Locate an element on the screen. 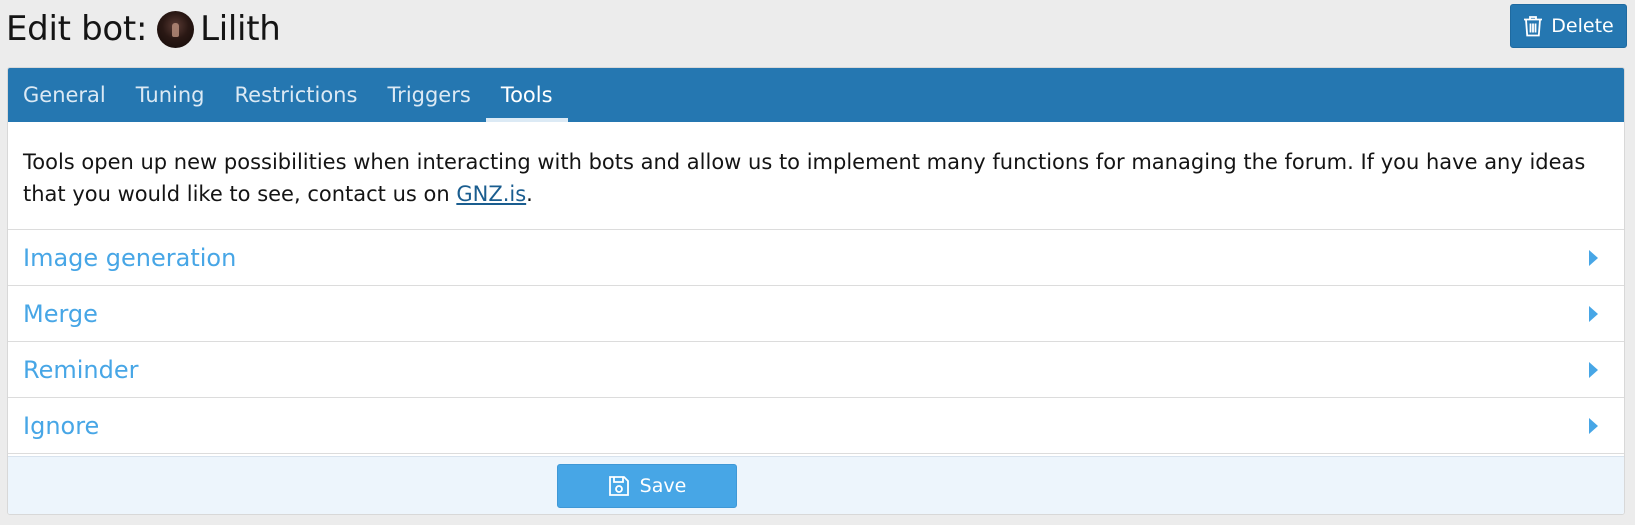 The image size is (1635, 525). tab-label: General is located at coordinates (64, 95).